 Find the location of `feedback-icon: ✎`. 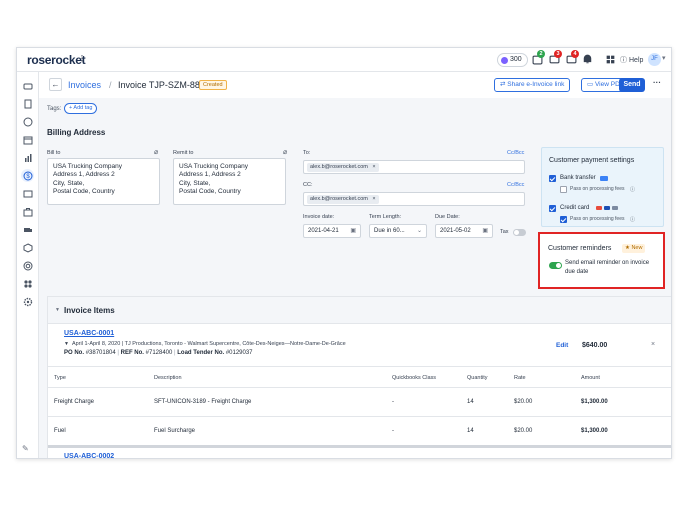

feedback-icon: ✎ is located at coordinates (25, 448).